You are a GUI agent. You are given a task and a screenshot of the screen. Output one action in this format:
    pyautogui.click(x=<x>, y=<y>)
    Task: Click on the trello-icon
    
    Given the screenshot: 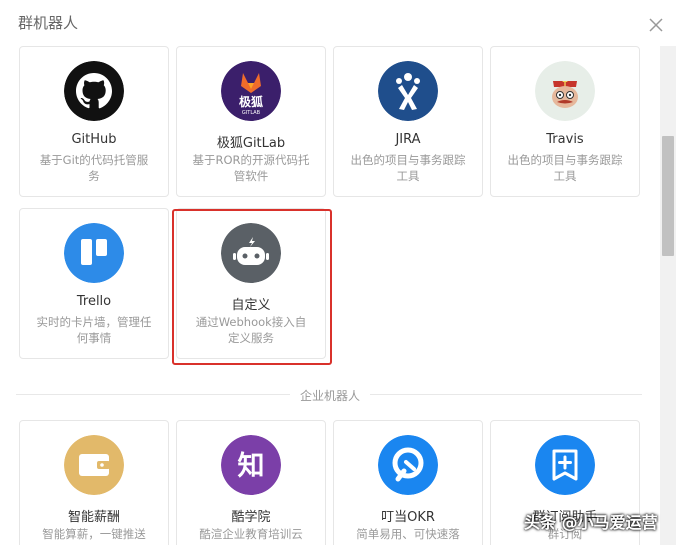 What is the action you would take?
    pyautogui.click(x=94, y=253)
    